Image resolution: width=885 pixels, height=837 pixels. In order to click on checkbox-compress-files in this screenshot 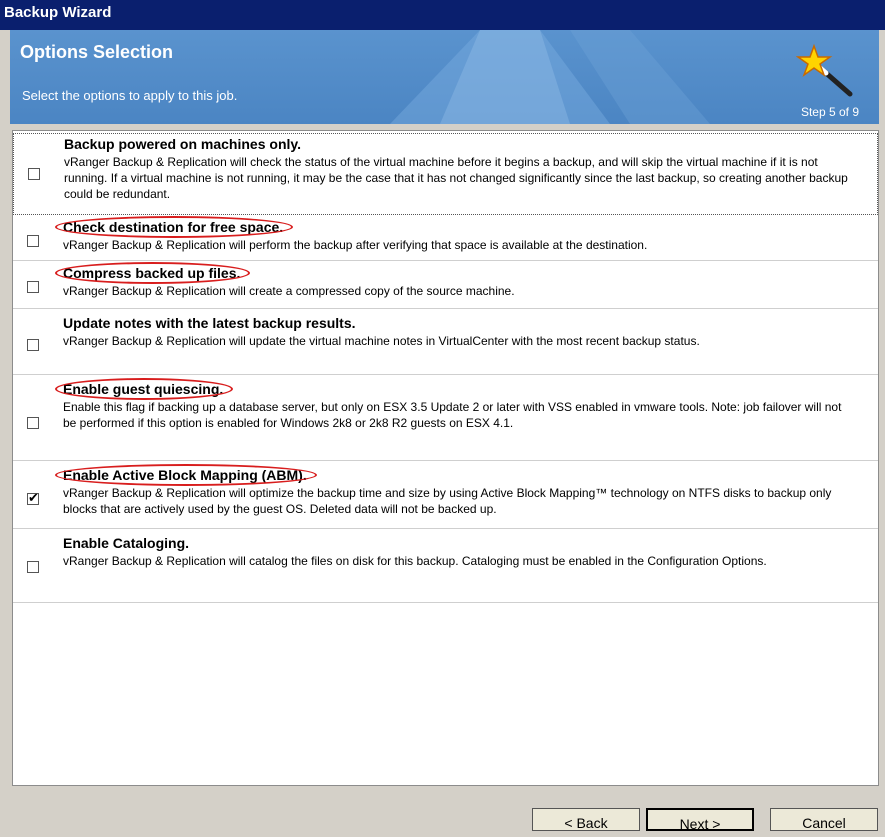, I will do `click(33, 287)`.